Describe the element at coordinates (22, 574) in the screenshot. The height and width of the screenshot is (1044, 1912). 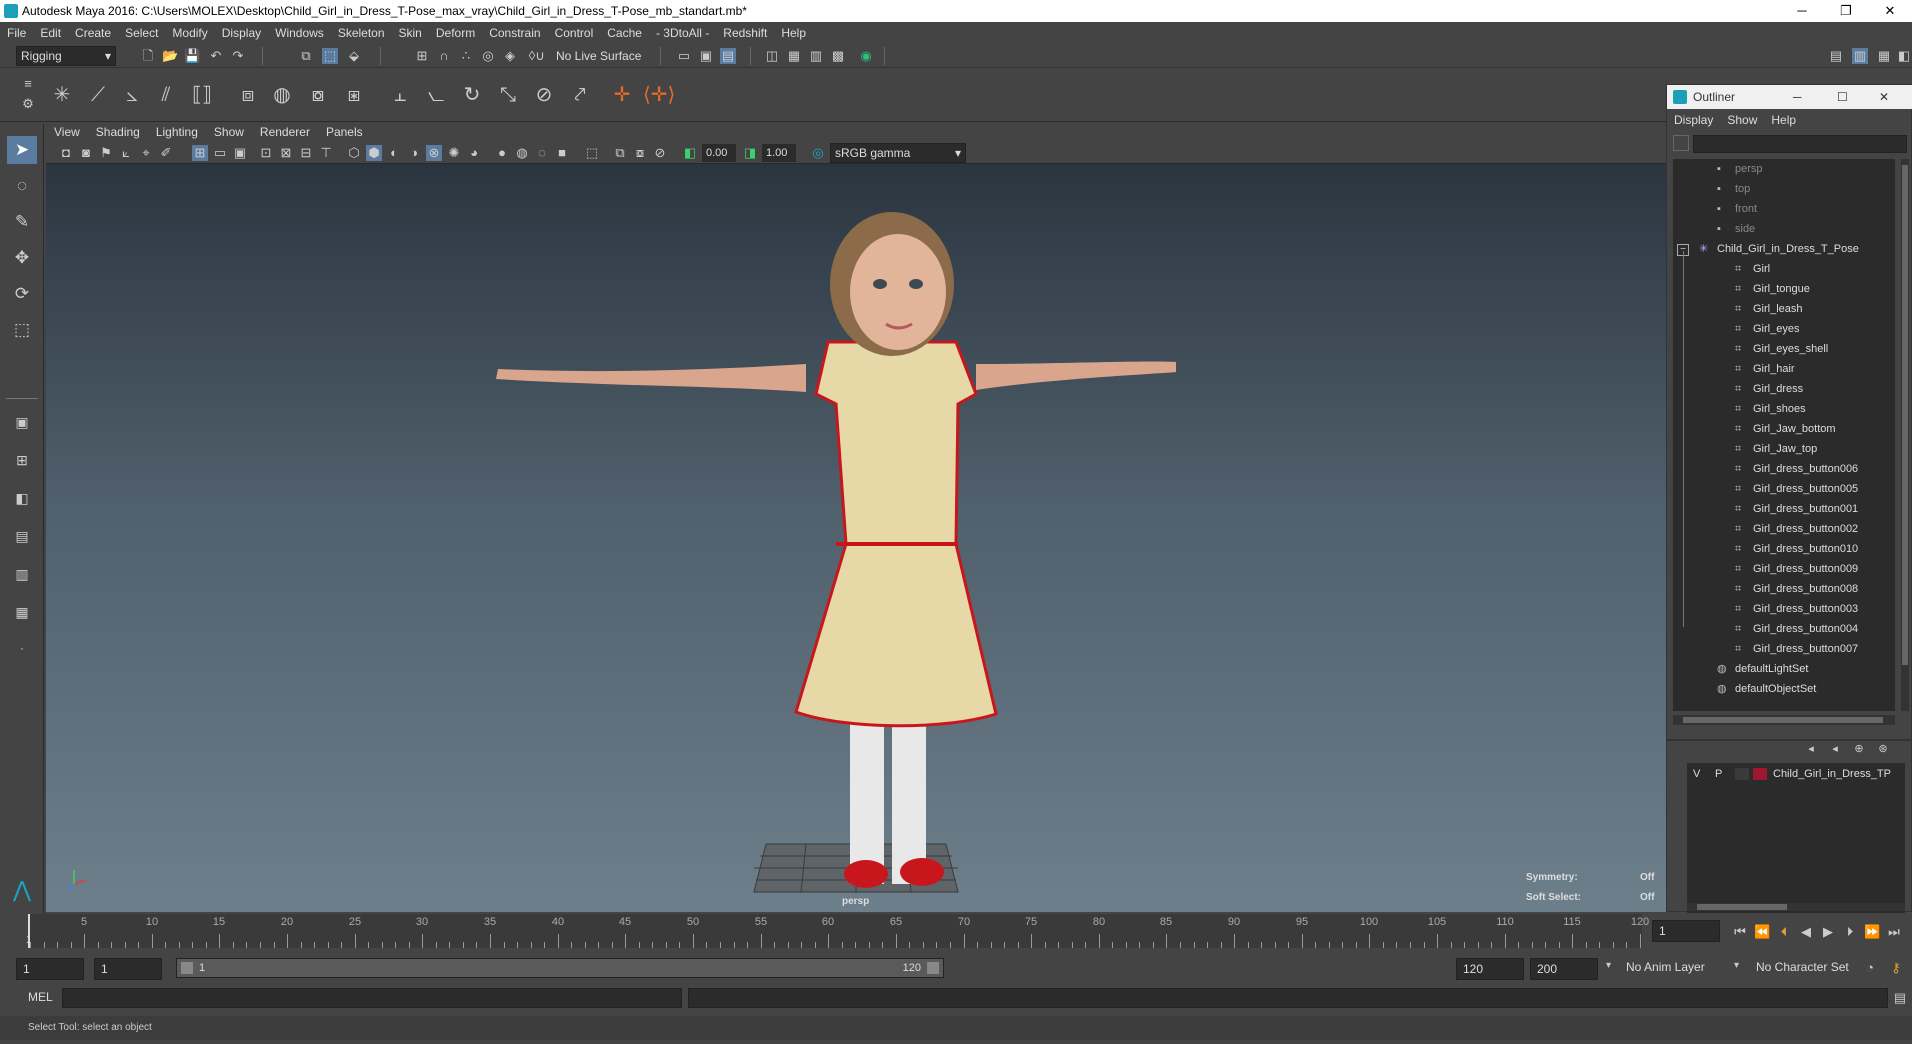
I see `persp-hypershade-layout-icon: ▥` at that location.